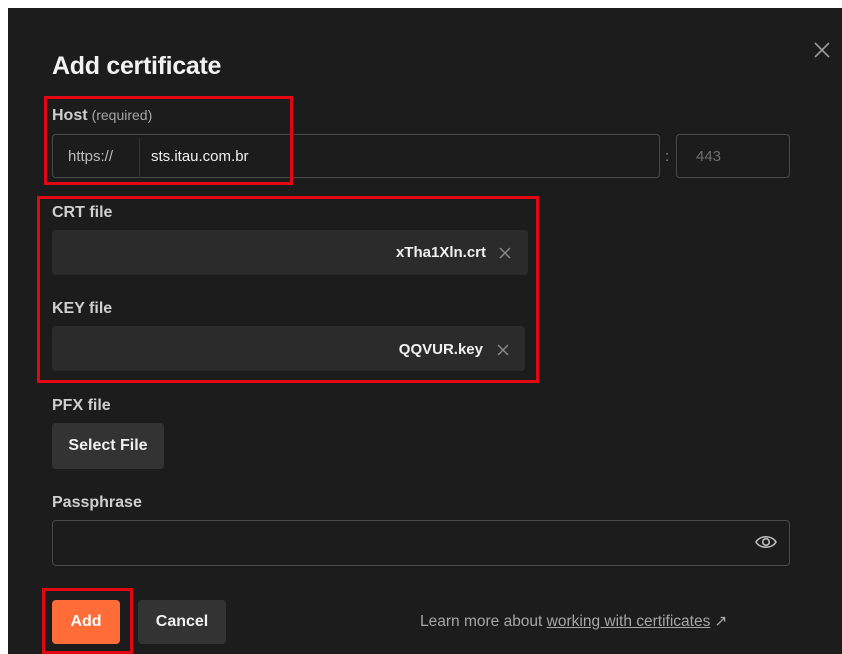  I want to click on select-file-button: Select File, so click(108, 446).